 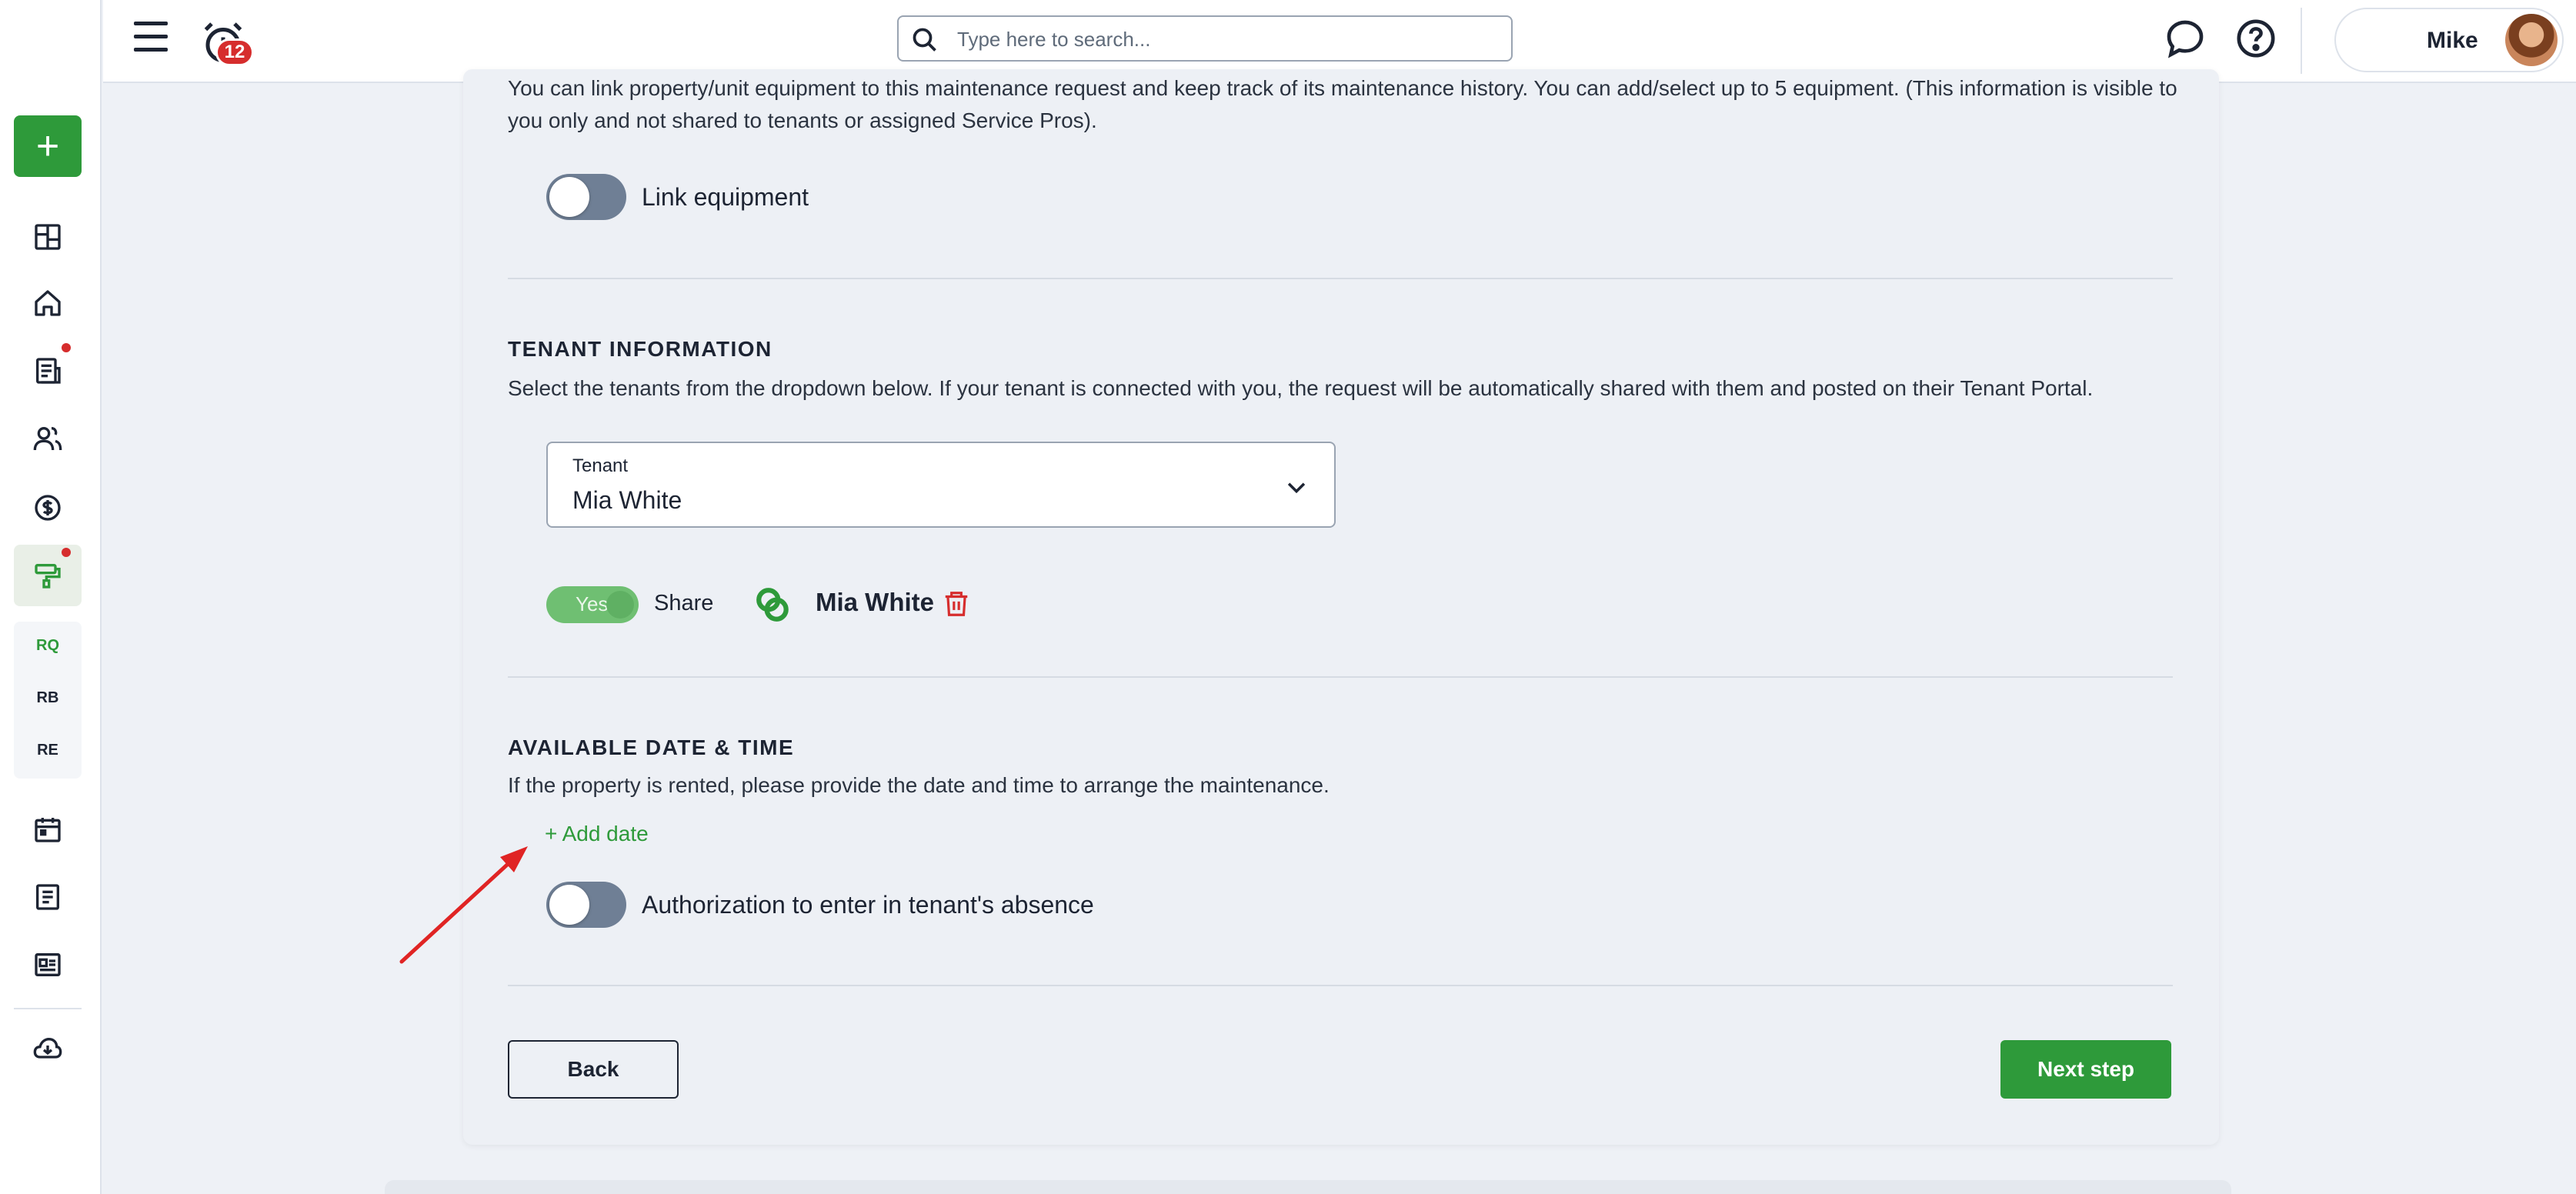 What do you see at coordinates (1308, 1187) in the screenshot?
I see `next-card-edge` at bounding box center [1308, 1187].